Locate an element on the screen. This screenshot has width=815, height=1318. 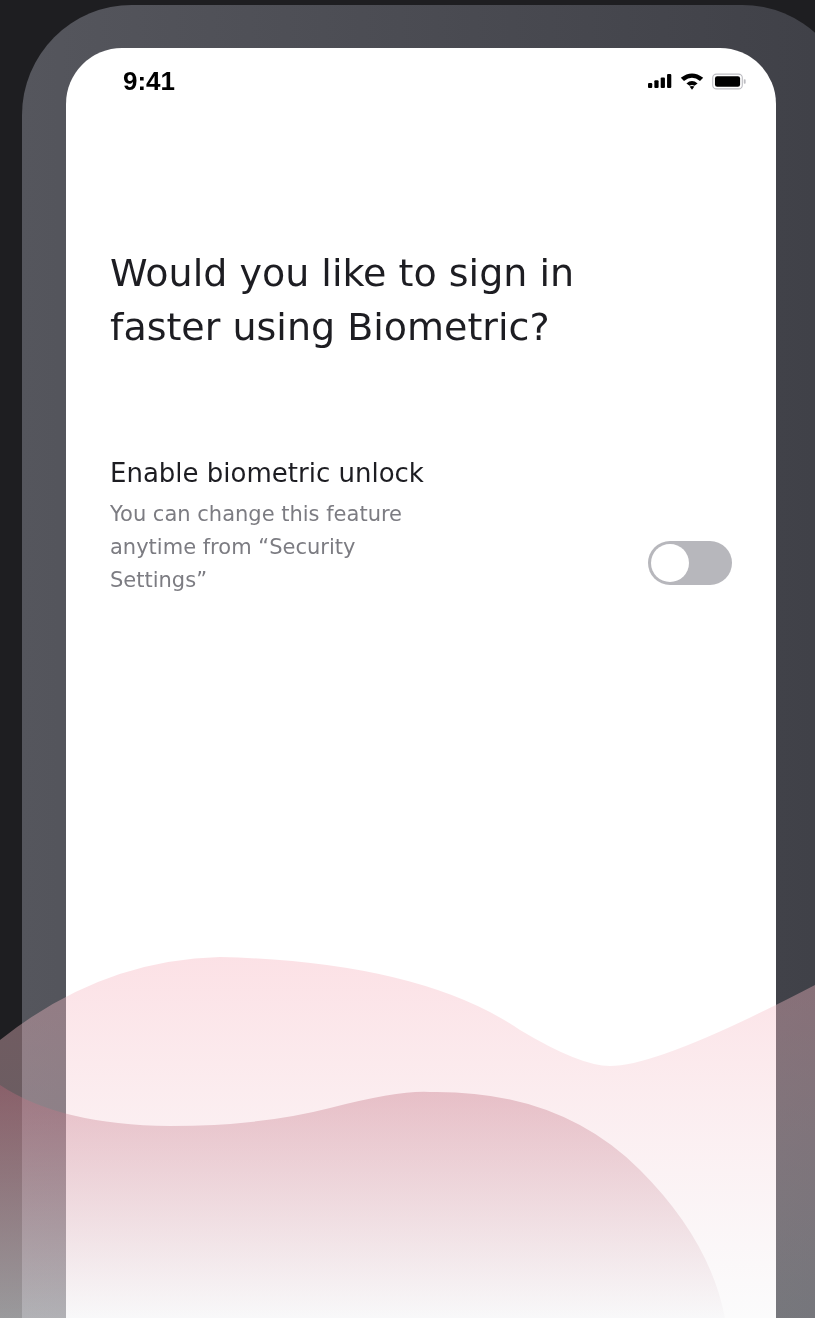
status-time: 9:41 is located at coordinates (149, 81).